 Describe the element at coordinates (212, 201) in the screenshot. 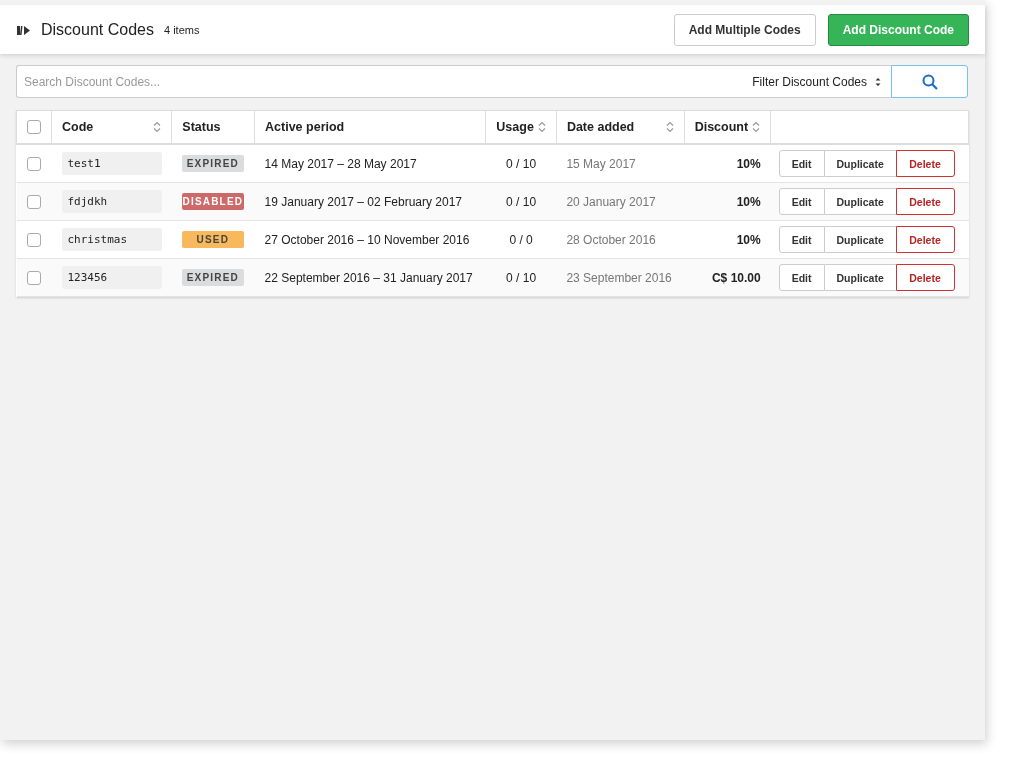

I see `status-badge: DISABLED` at that location.